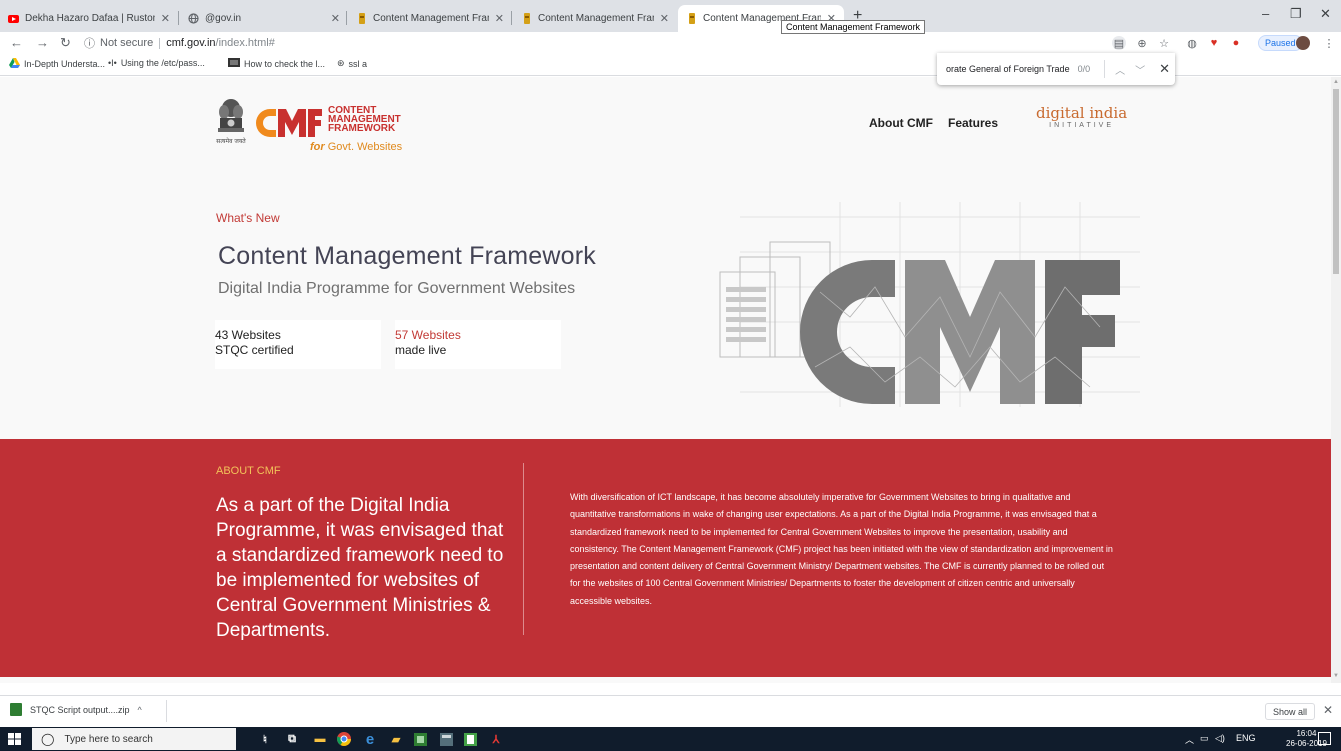 Image resolution: width=1341 pixels, height=751 pixels. What do you see at coordinates (853, 27) in the screenshot?
I see `tab-tooltip: Content Management Framework` at bounding box center [853, 27].